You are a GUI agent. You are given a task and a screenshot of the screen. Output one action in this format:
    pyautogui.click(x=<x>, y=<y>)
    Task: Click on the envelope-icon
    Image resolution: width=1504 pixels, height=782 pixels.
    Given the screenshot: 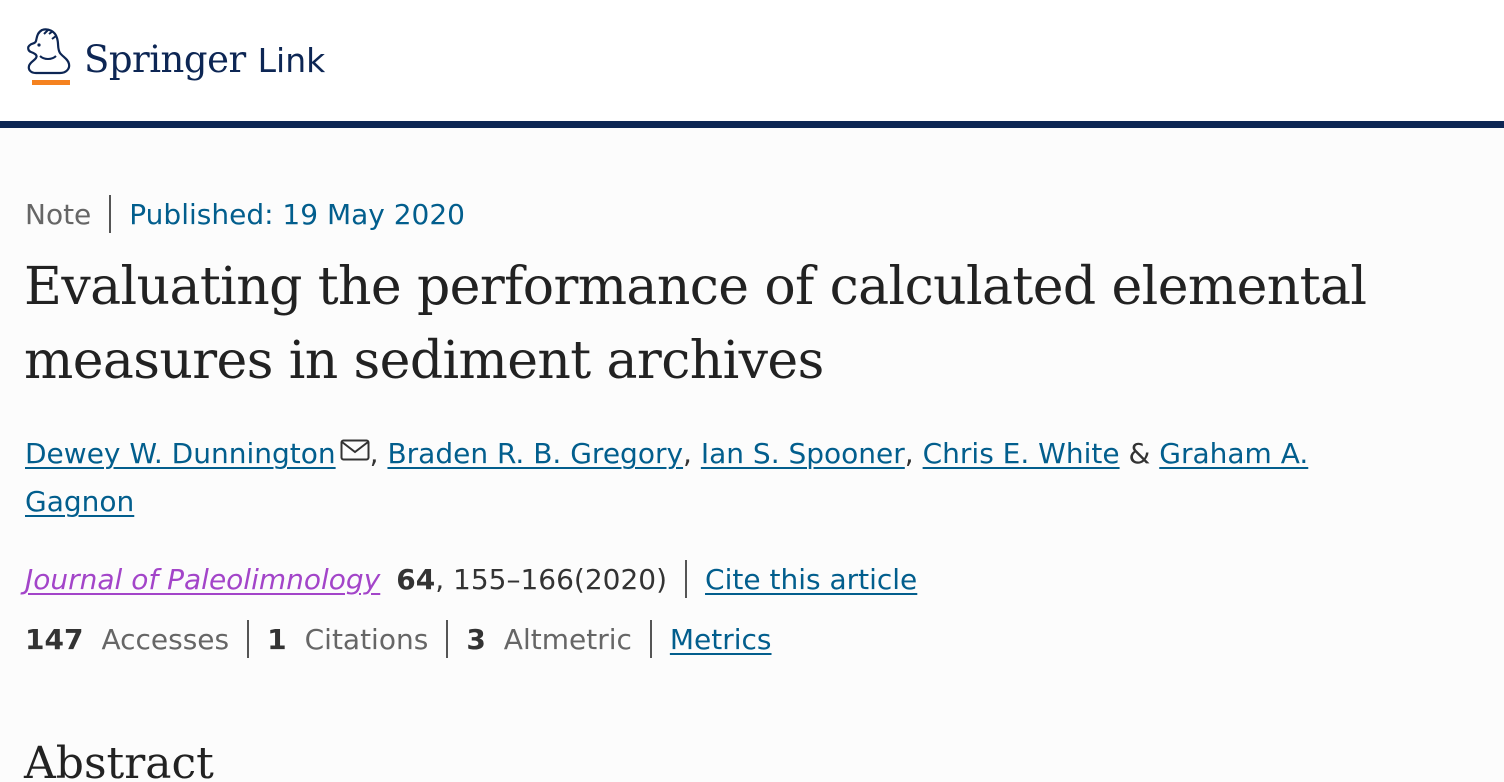 What is the action you would take?
    pyautogui.click(x=355, y=452)
    